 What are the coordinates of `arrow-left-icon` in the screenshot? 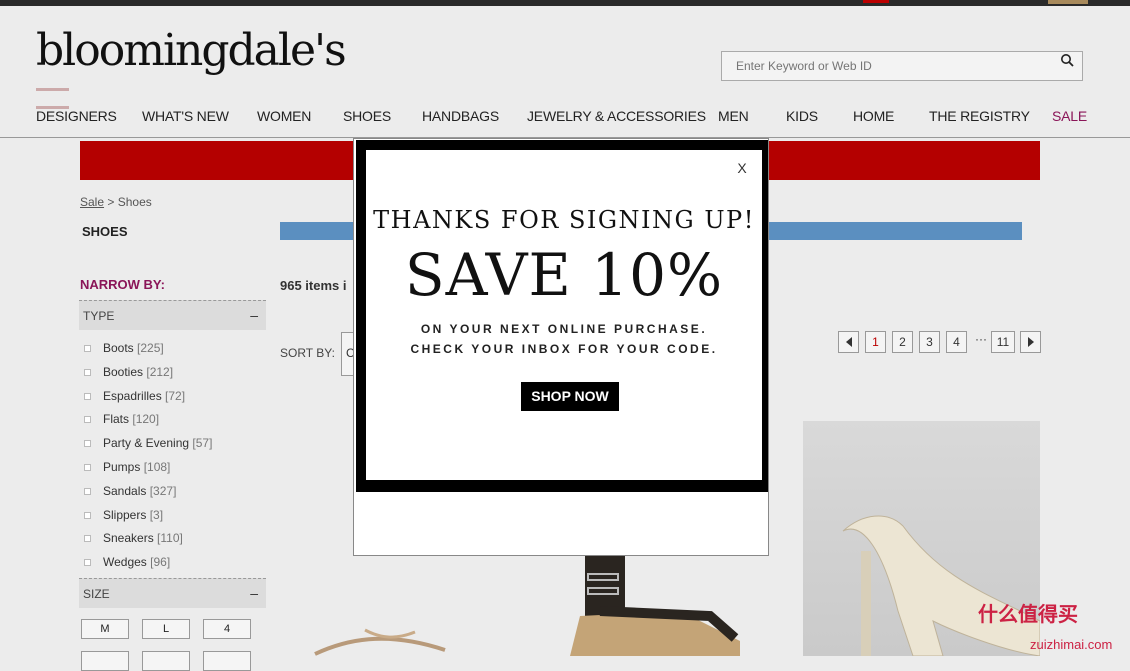 It's located at (848, 342).